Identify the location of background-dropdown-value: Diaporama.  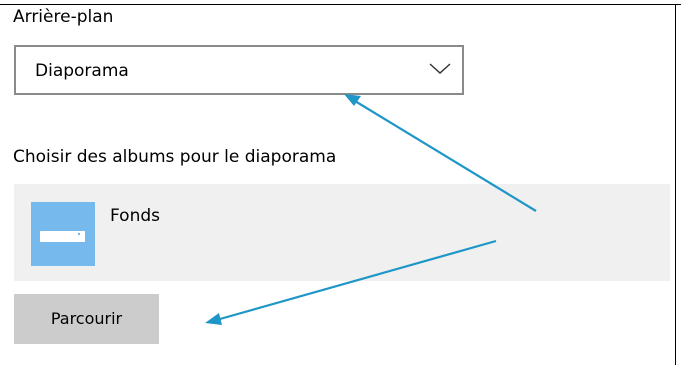
(82, 71).